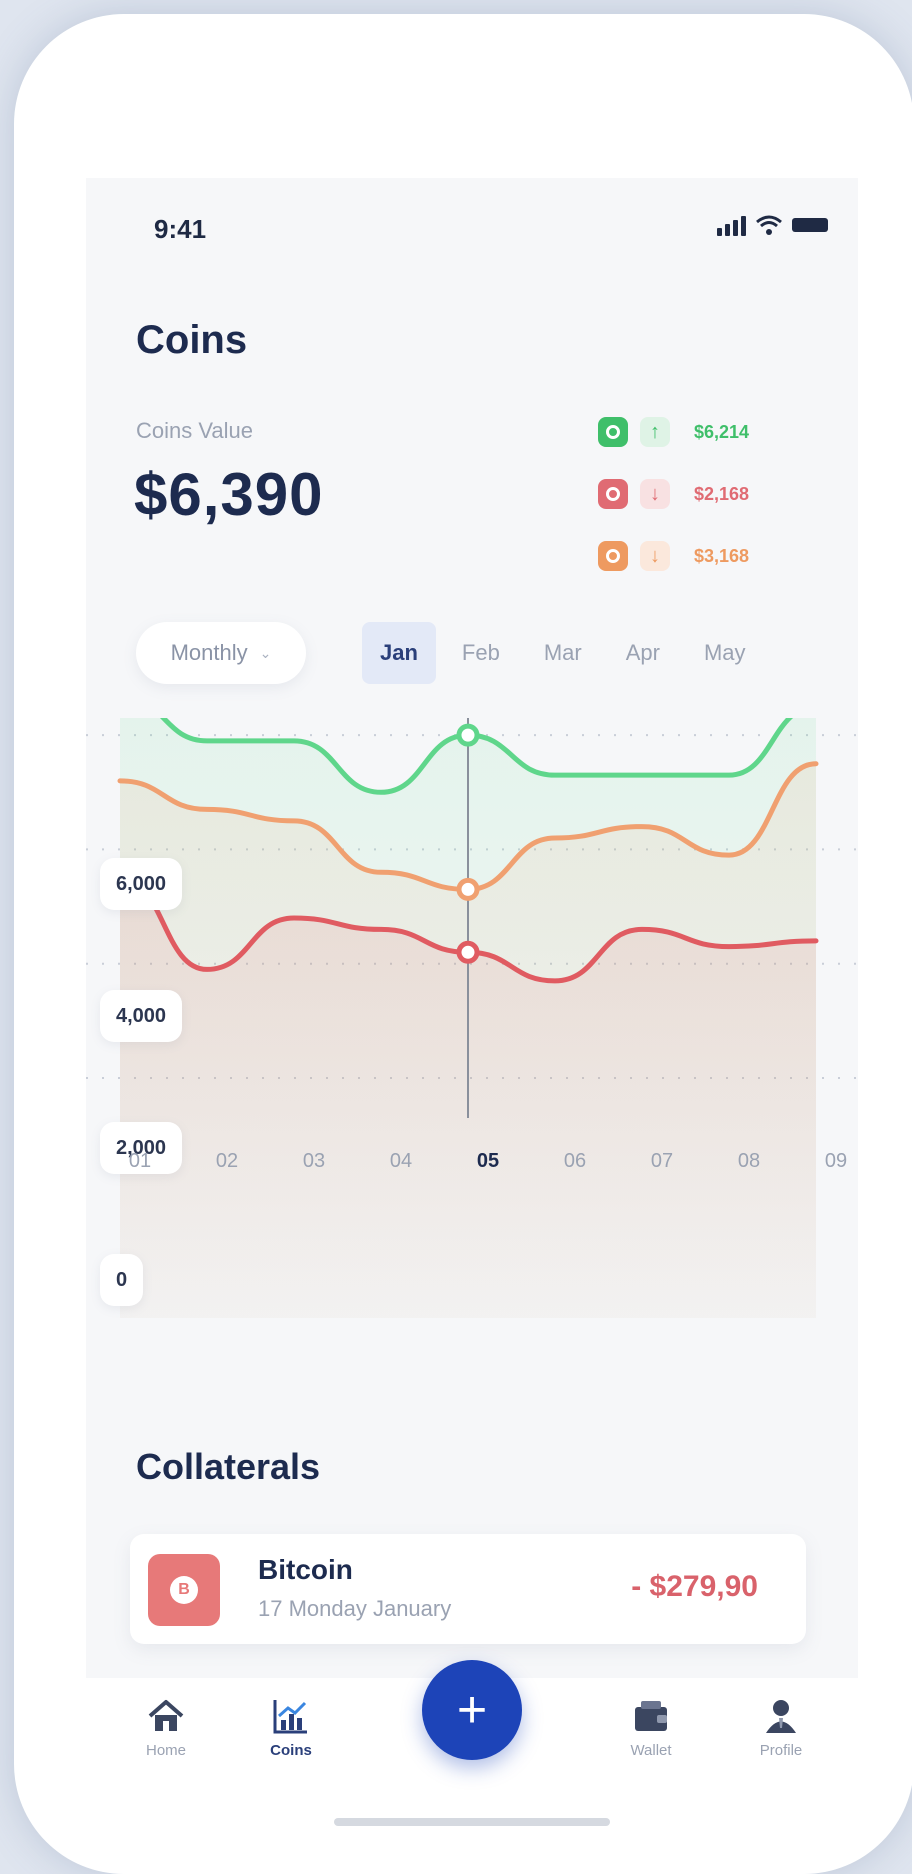  Describe the element at coordinates (749, 1161) in the screenshot. I see `x-tick-label: 08` at that location.